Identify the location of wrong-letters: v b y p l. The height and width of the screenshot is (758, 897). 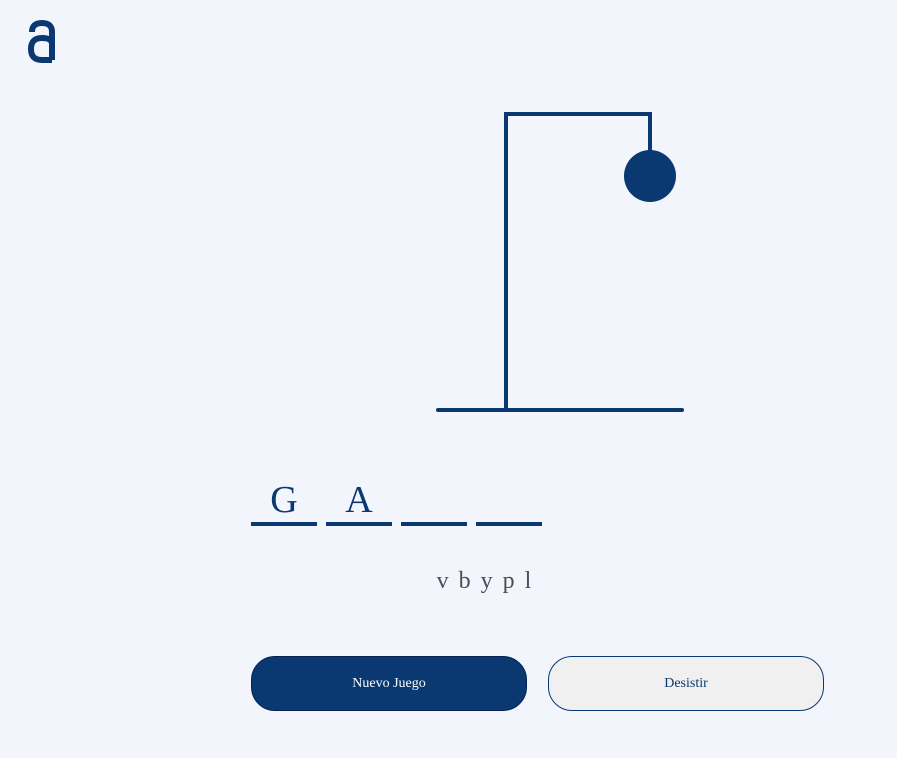
(448, 581).